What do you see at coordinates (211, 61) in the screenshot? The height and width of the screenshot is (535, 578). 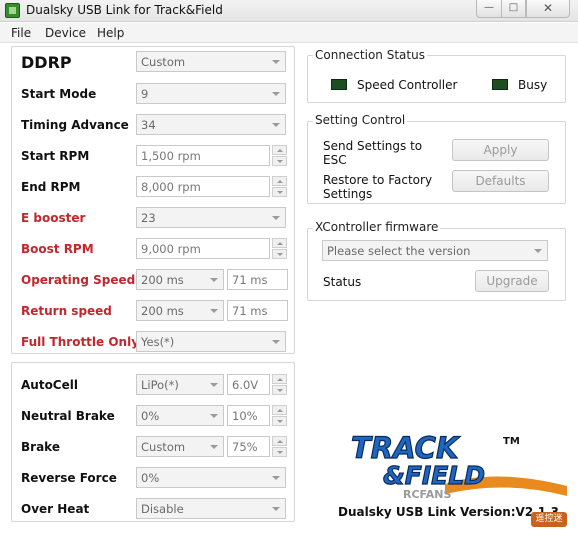 I see `preset-select: Custom` at bounding box center [211, 61].